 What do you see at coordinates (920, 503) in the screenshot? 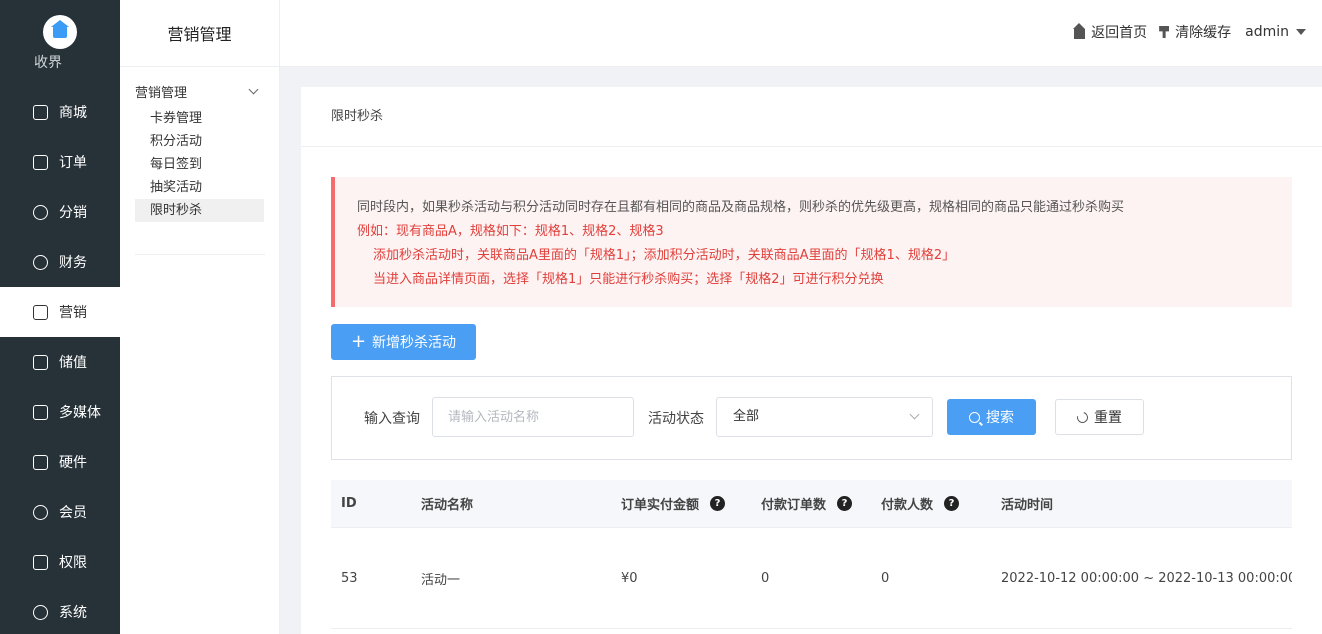
I see `col-payers: 付款人数?` at bounding box center [920, 503].